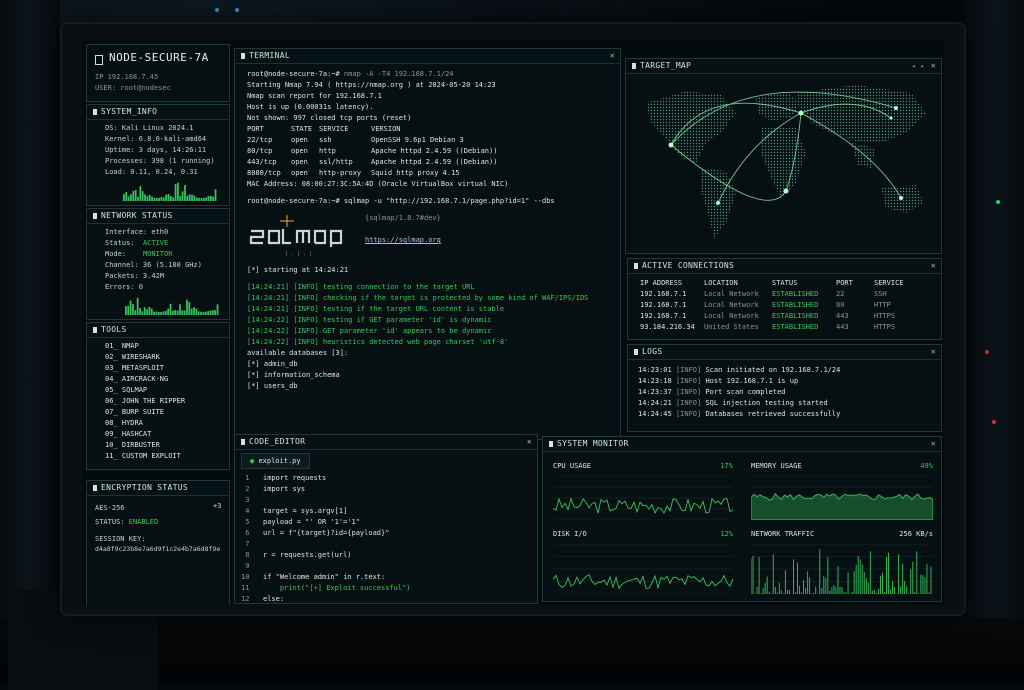  What do you see at coordinates (403, 240) in the screenshot?
I see `sqlmap-link: https://sqlmap.org` at bounding box center [403, 240].